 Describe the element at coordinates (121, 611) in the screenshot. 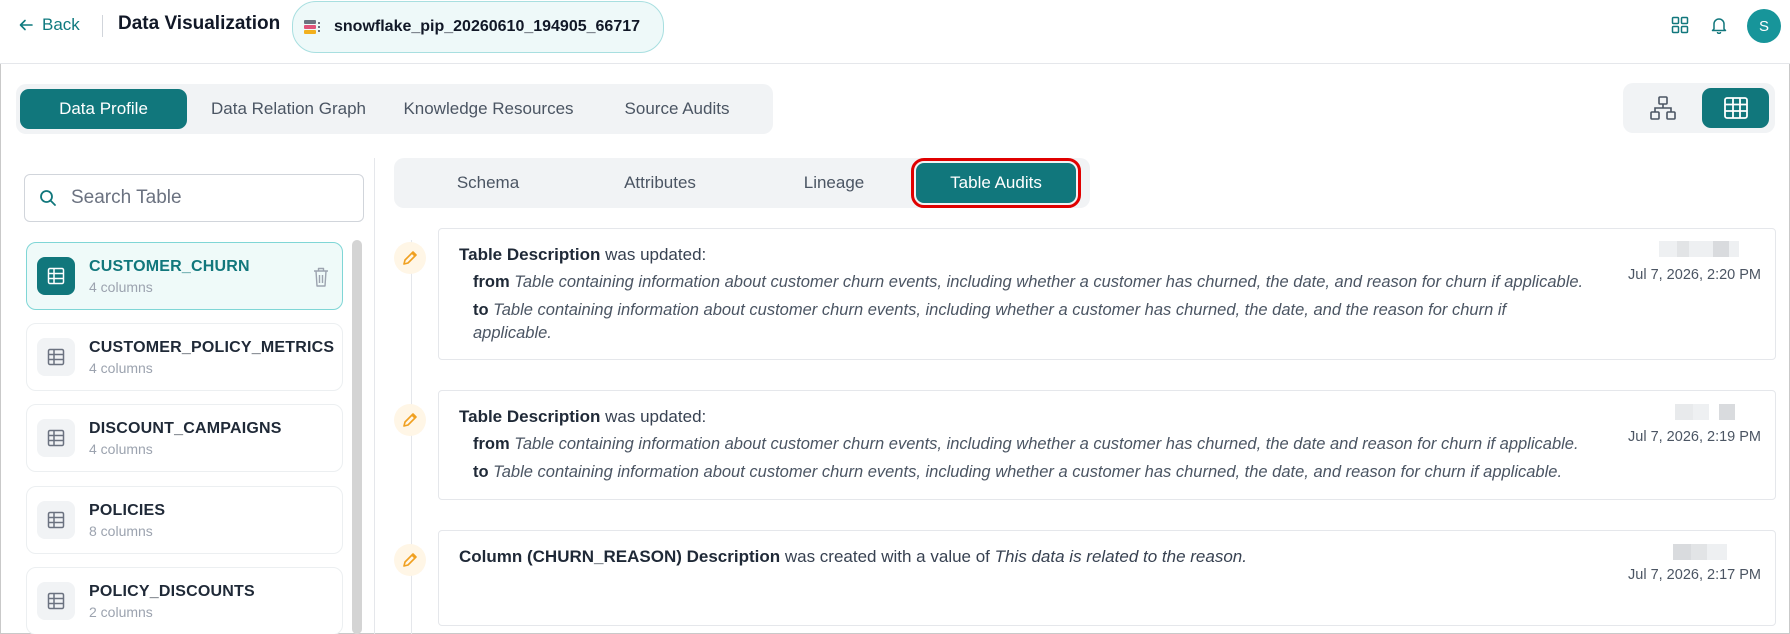

I see `table-column-count: 2 columns` at that location.